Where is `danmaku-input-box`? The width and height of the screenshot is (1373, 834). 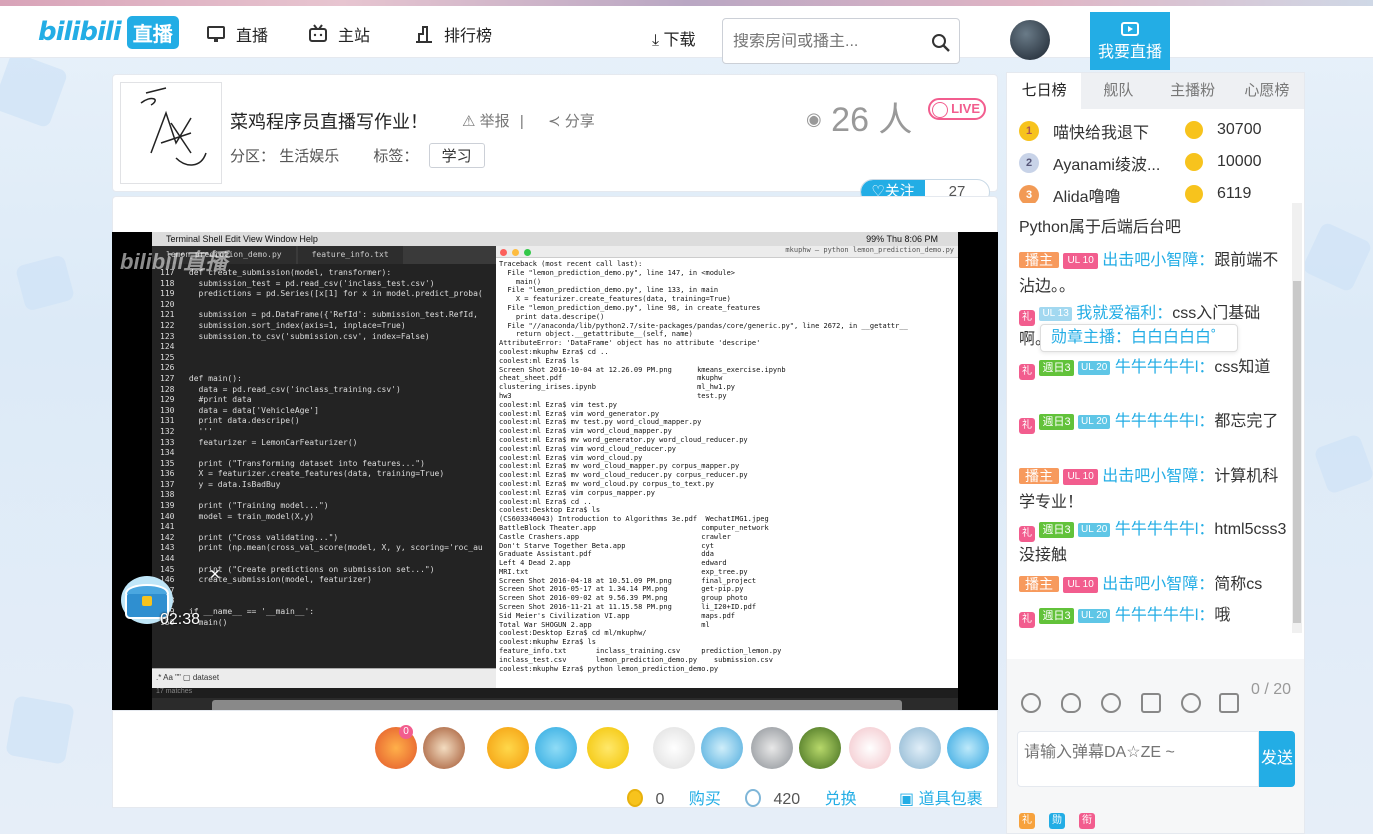 danmaku-input-box is located at coordinates (1138, 759).